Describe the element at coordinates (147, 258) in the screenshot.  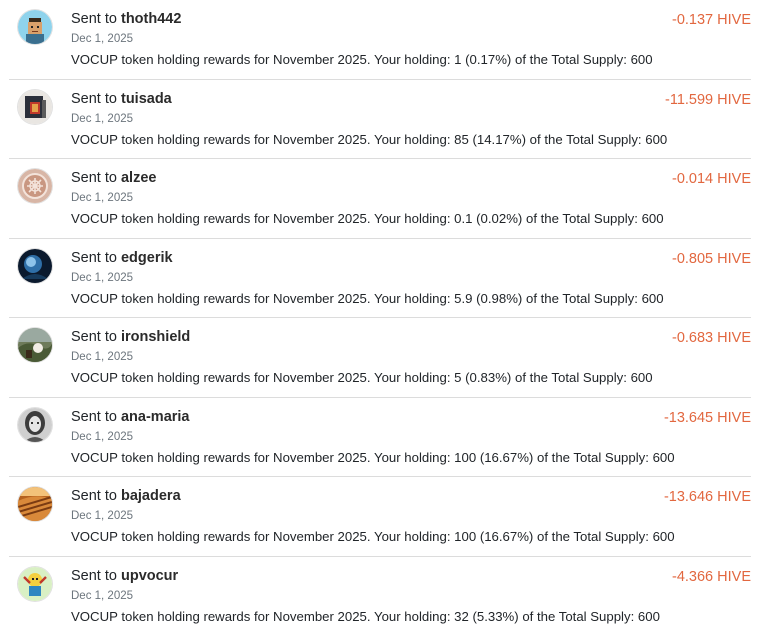
I see `recipient-username-link: edgerik` at that location.